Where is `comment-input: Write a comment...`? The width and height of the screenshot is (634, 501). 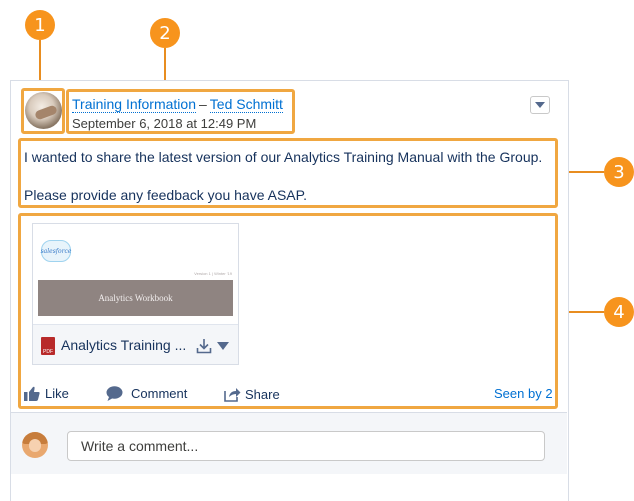
comment-input: Write a comment... is located at coordinates (306, 446).